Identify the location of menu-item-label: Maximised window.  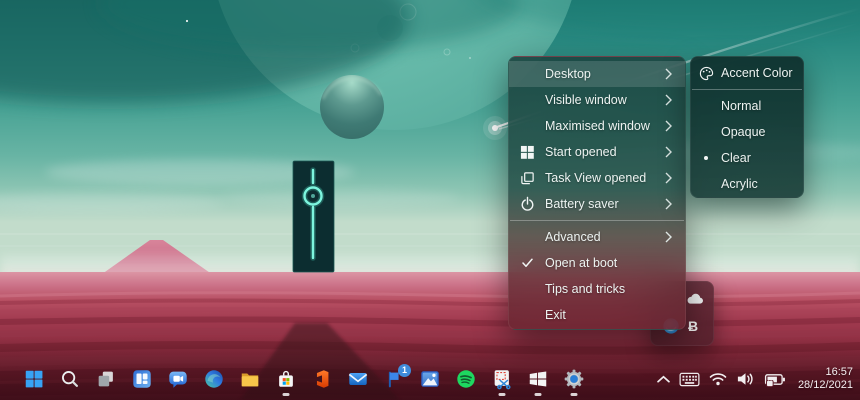
(597, 126).